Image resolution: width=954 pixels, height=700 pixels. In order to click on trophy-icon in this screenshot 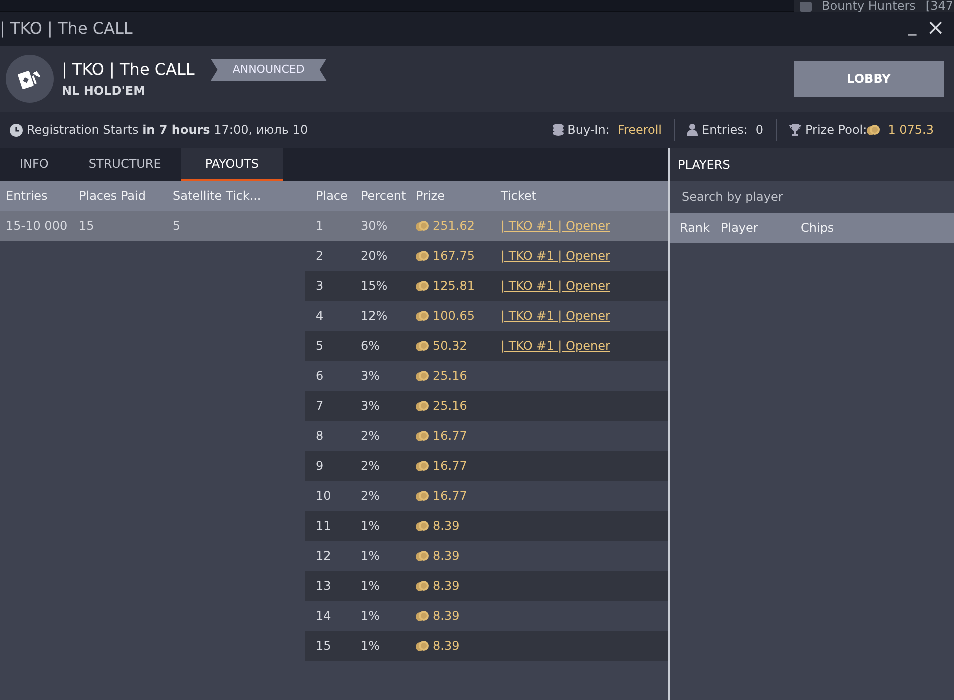, I will do `click(795, 130)`.